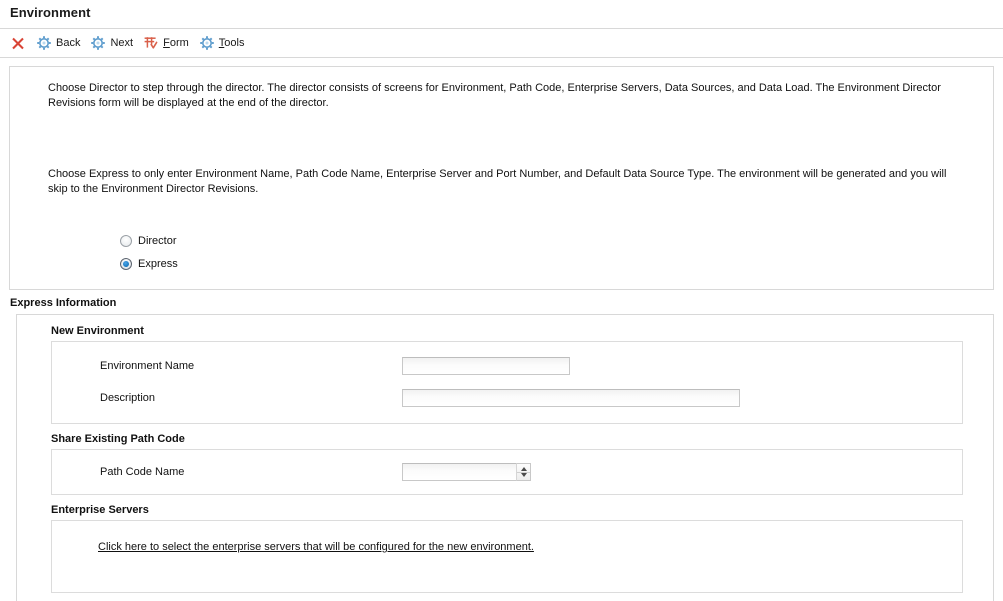  I want to click on toolbar-form-label: Form, so click(176, 42).